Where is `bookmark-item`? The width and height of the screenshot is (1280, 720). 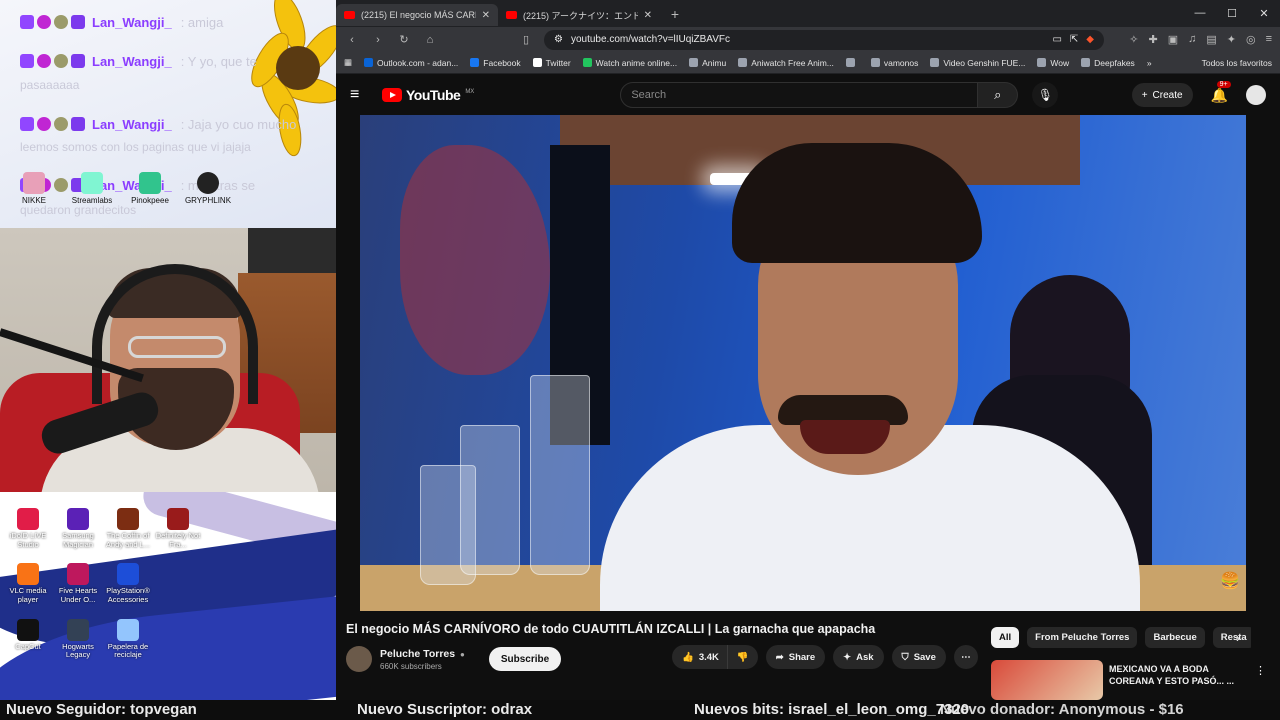 bookmark-item is located at coordinates (852, 62).